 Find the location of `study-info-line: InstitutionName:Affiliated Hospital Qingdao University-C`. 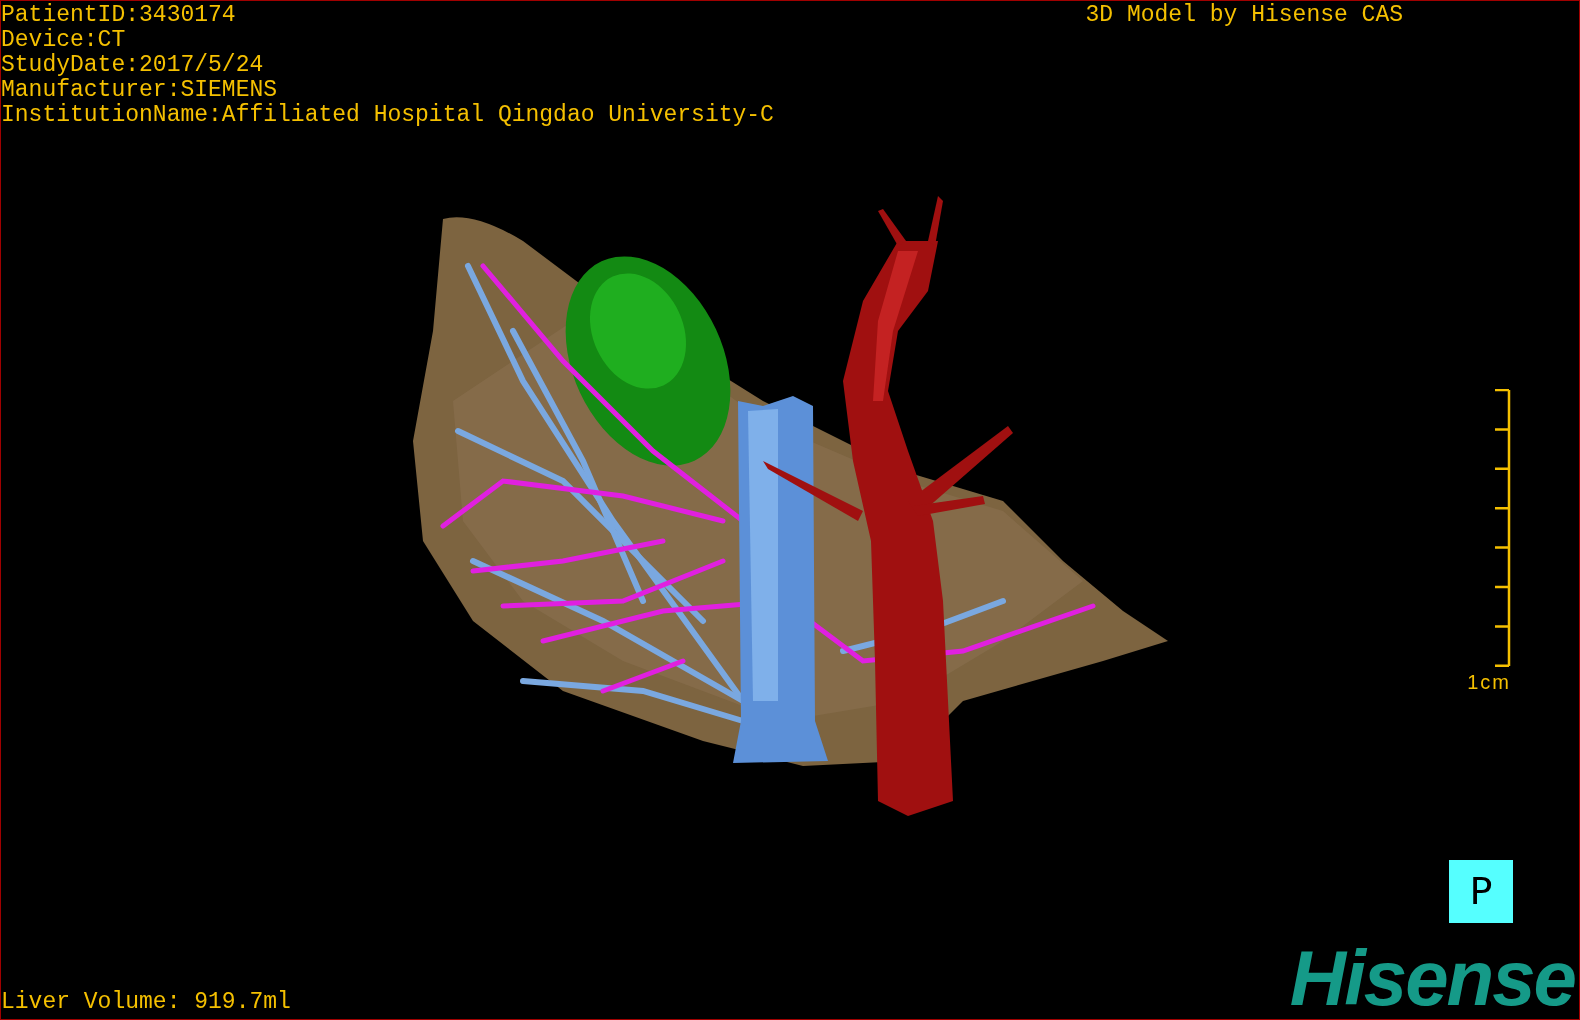

study-info-line: InstitutionName:Affiliated Hospital Qingdao University-C is located at coordinates (387, 115).